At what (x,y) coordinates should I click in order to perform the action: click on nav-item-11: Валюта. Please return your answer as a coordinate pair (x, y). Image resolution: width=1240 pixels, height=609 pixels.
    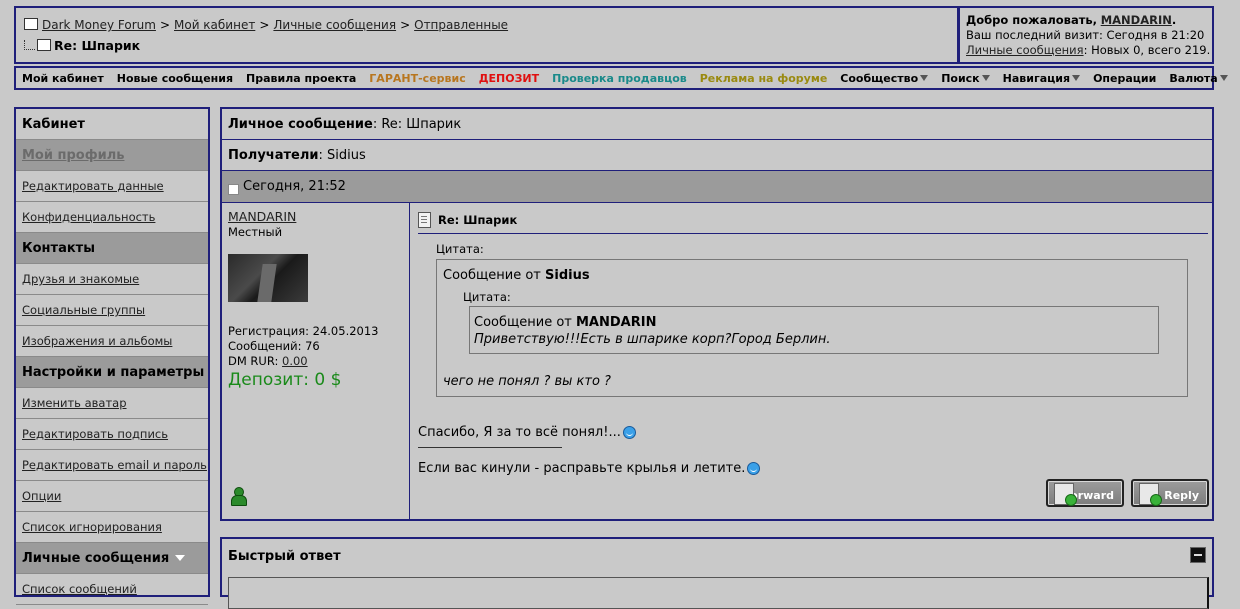
    Looking at the image, I should click on (1193, 78).